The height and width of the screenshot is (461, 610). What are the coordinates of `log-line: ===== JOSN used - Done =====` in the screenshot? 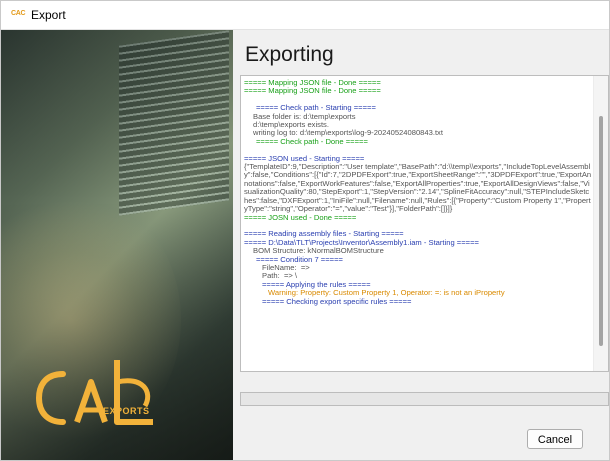 It's located at (300, 217).